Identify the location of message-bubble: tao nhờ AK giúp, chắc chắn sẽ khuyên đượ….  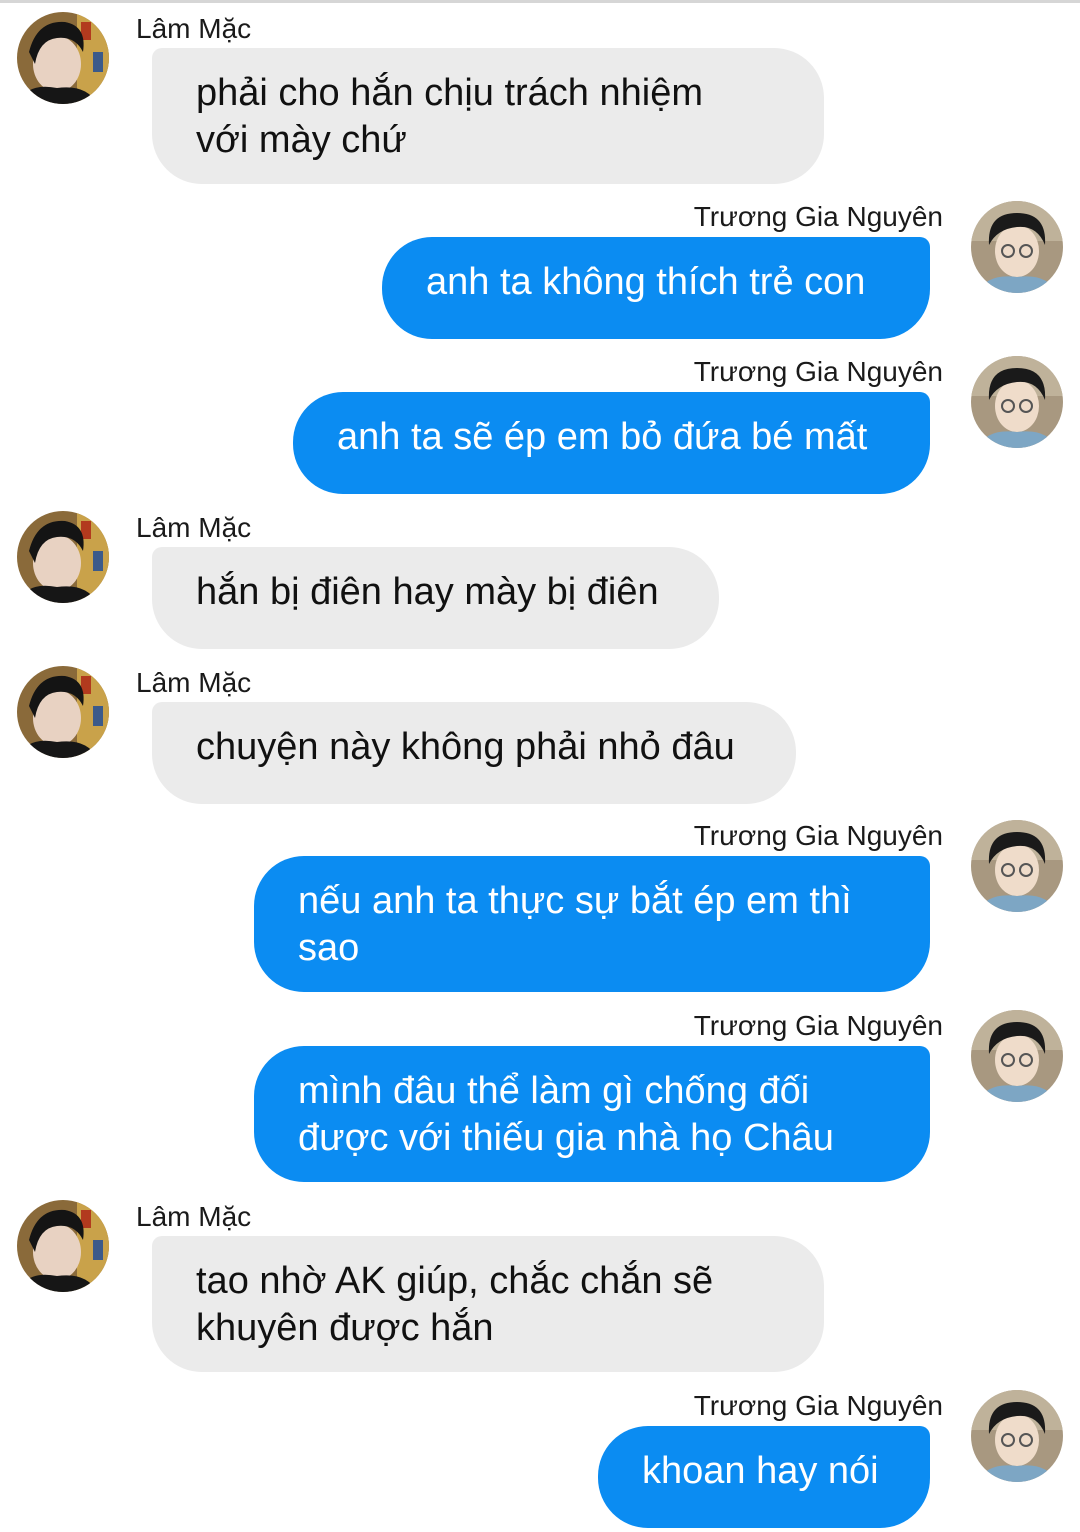
(488, 1304).